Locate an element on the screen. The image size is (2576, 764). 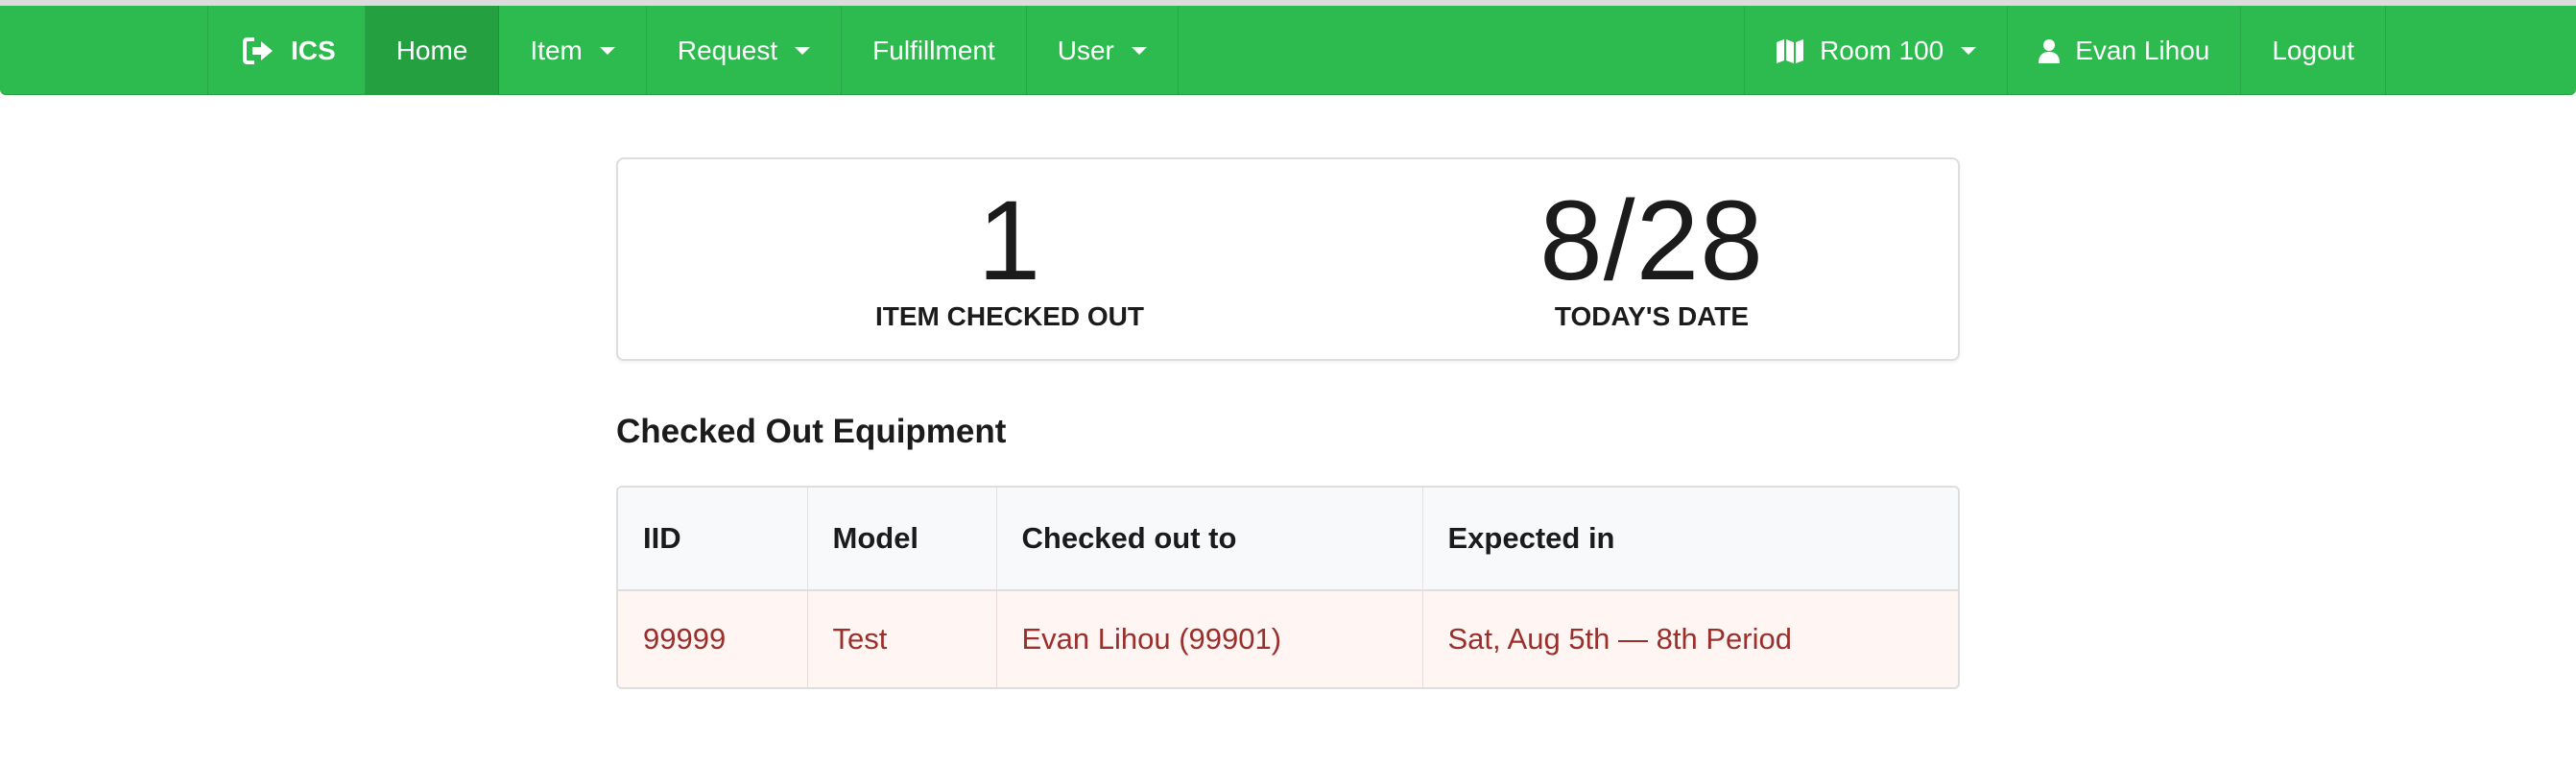
nav-fulfillment-label: Fulfillment is located at coordinates (933, 50).